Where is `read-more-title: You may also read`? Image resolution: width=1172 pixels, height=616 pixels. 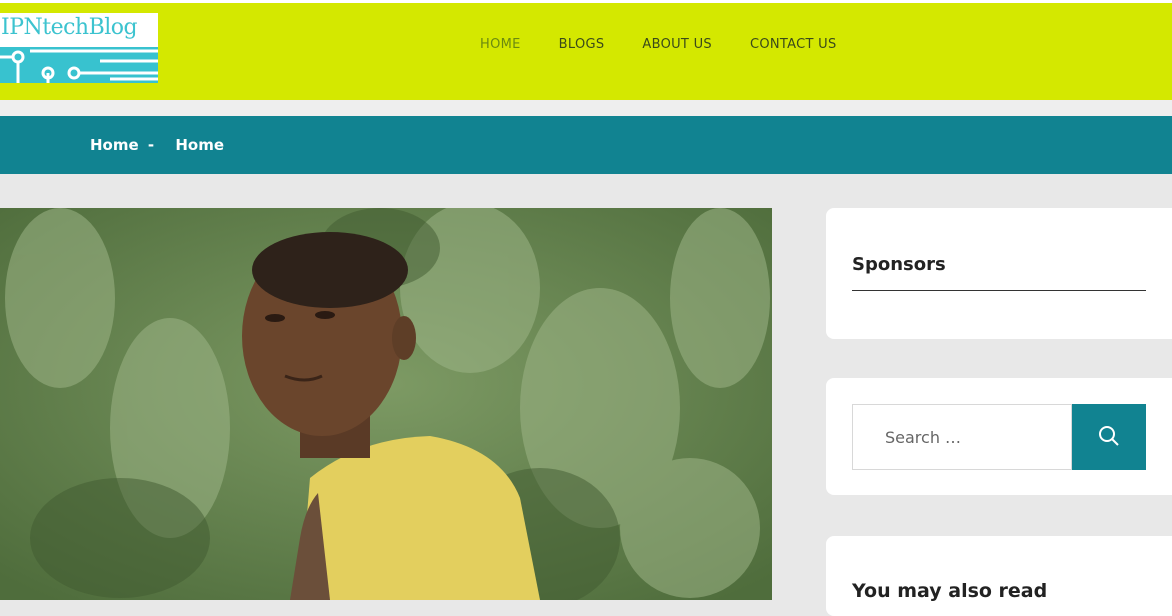 read-more-title: You may also read is located at coordinates (950, 591).